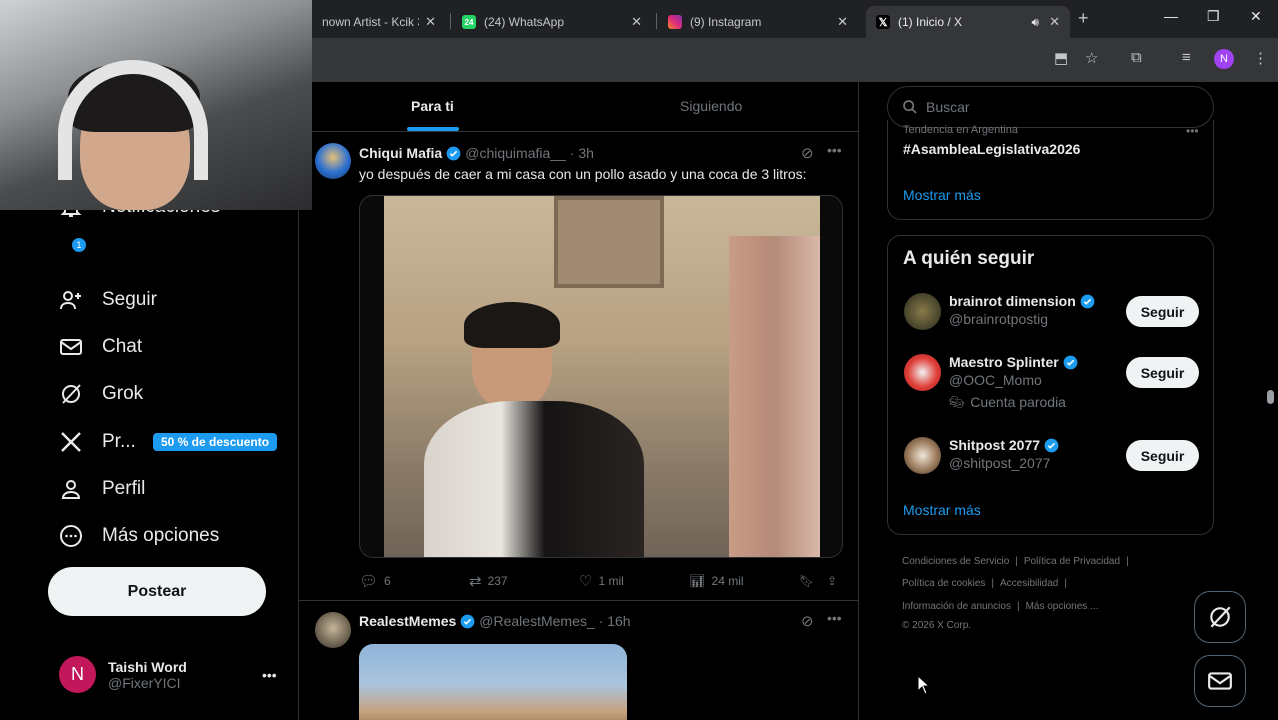  I want to click on more-circle-icon, so click(71, 536).